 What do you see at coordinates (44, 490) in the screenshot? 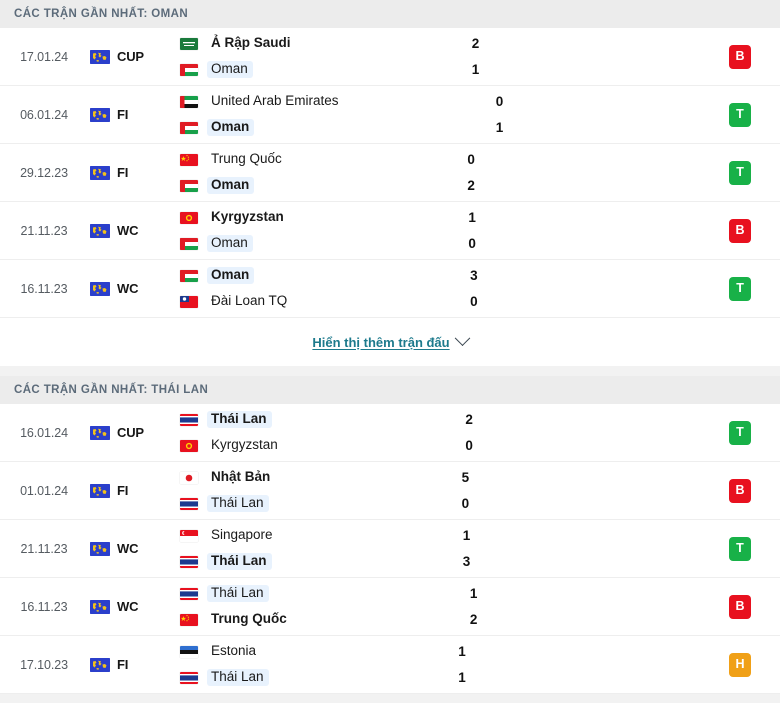
I see `match-date: 01.01.24` at bounding box center [44, 490].